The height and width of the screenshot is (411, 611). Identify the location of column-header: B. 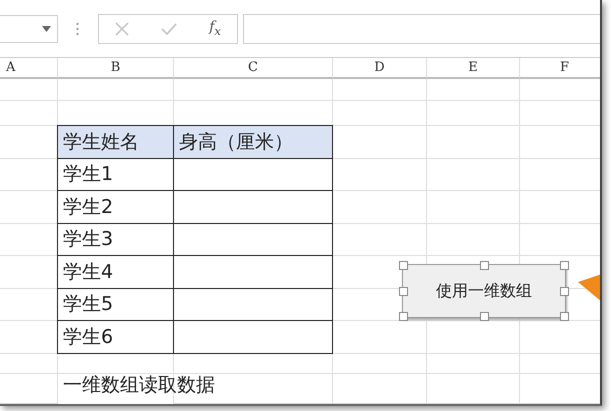
(116, 68).